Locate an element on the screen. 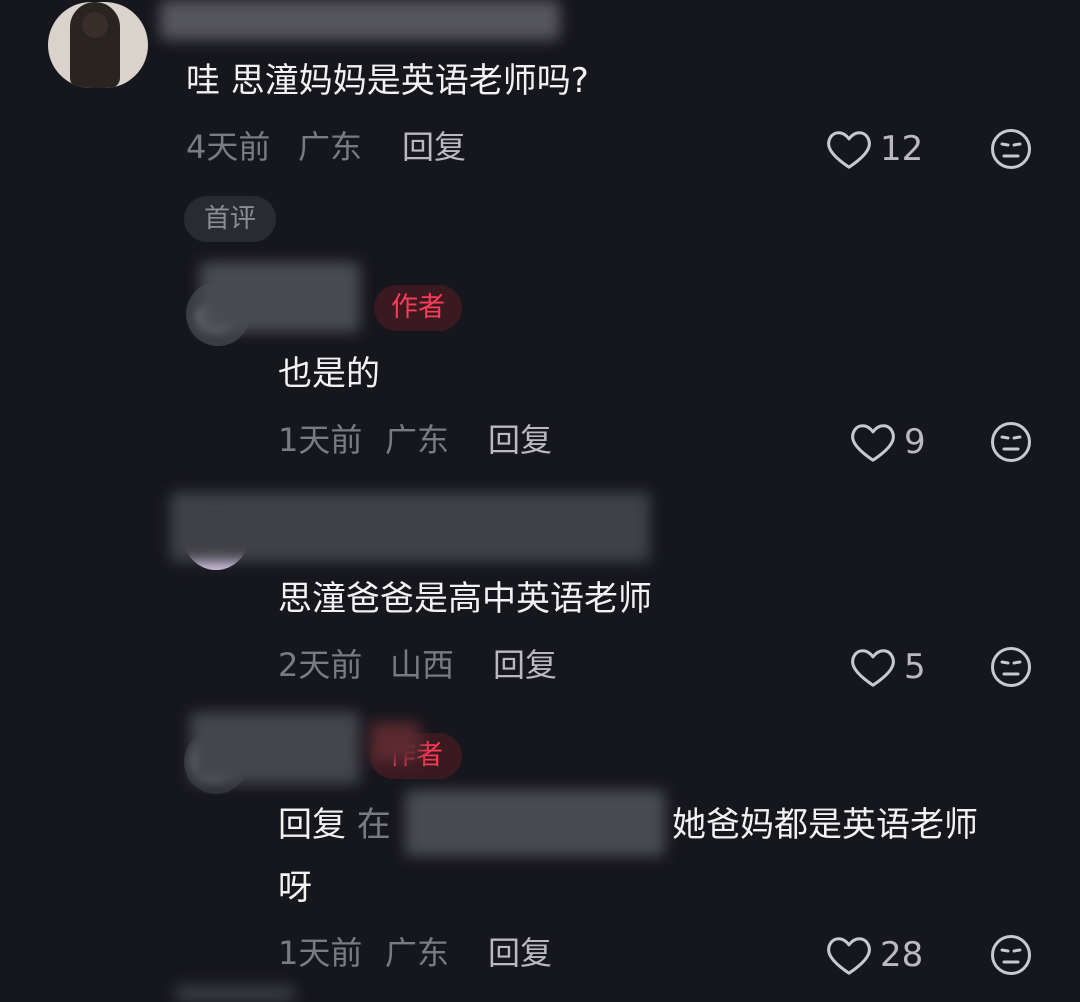 The width and height of the screenshot is (1080, 1002). badge-redaction is located at coordinates (395, 742).